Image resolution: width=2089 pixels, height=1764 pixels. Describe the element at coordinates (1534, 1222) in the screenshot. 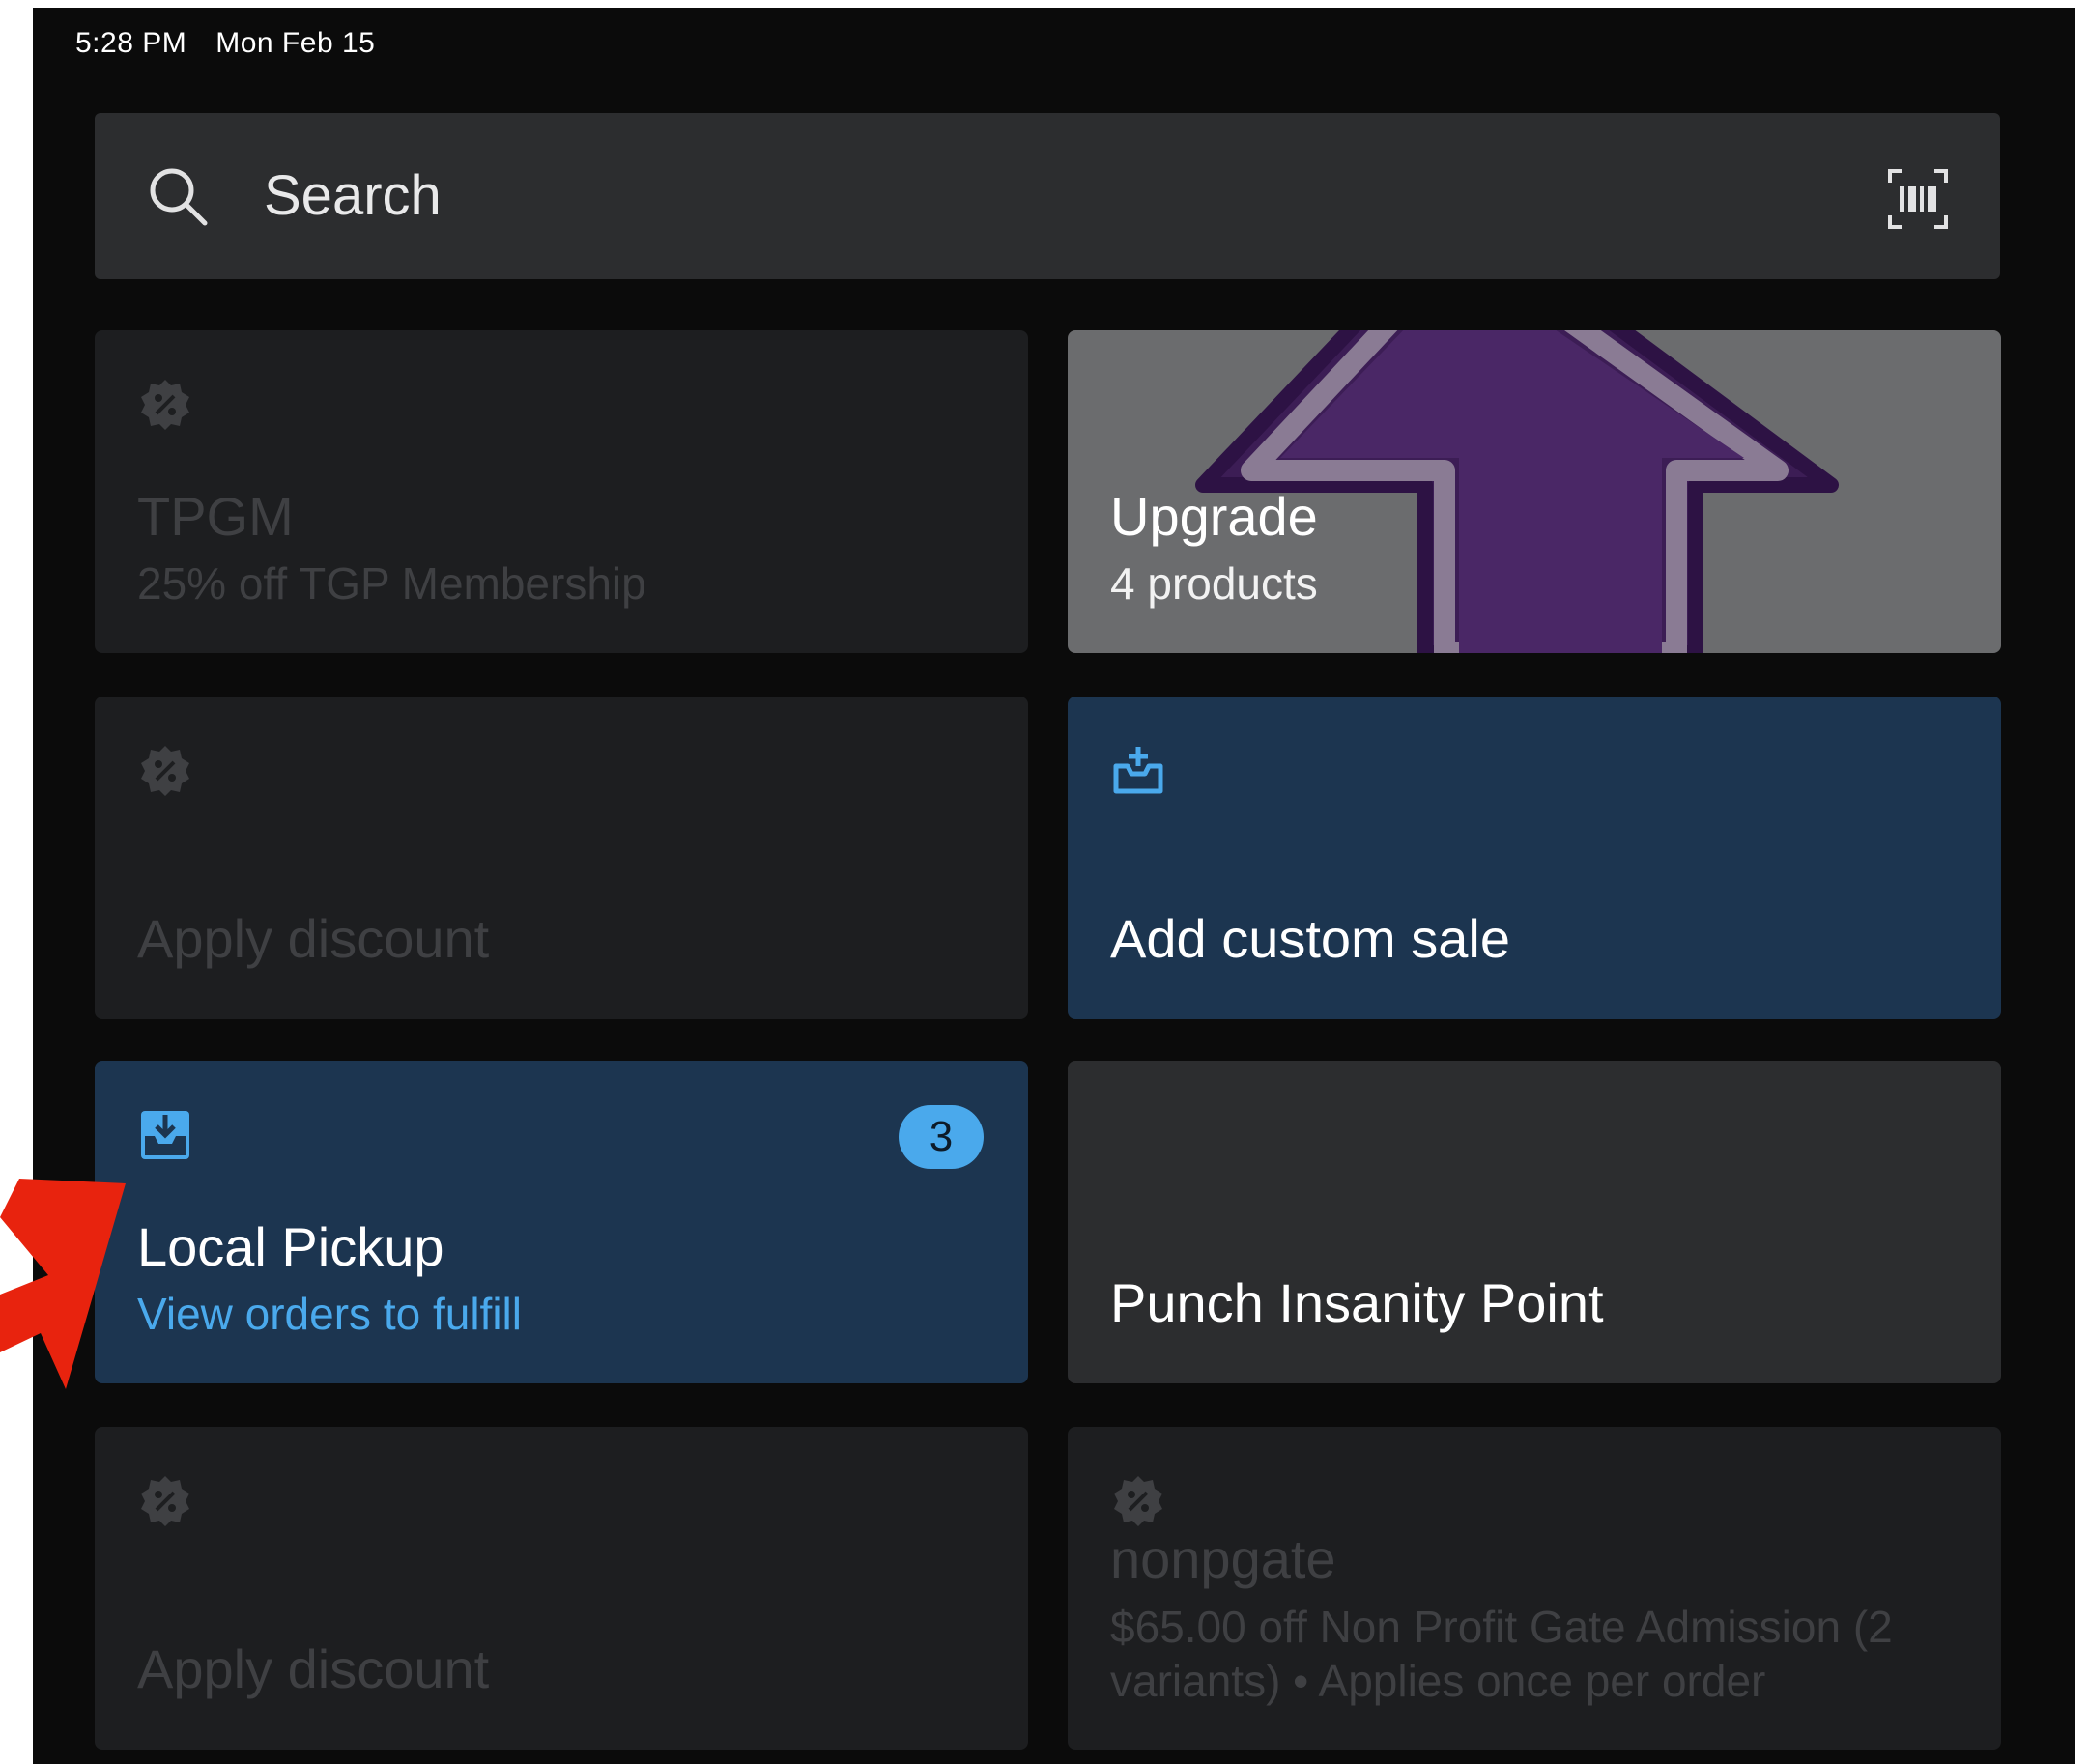

I see `tile-punch-insanity-point: Punch Insanity Point` at that location.